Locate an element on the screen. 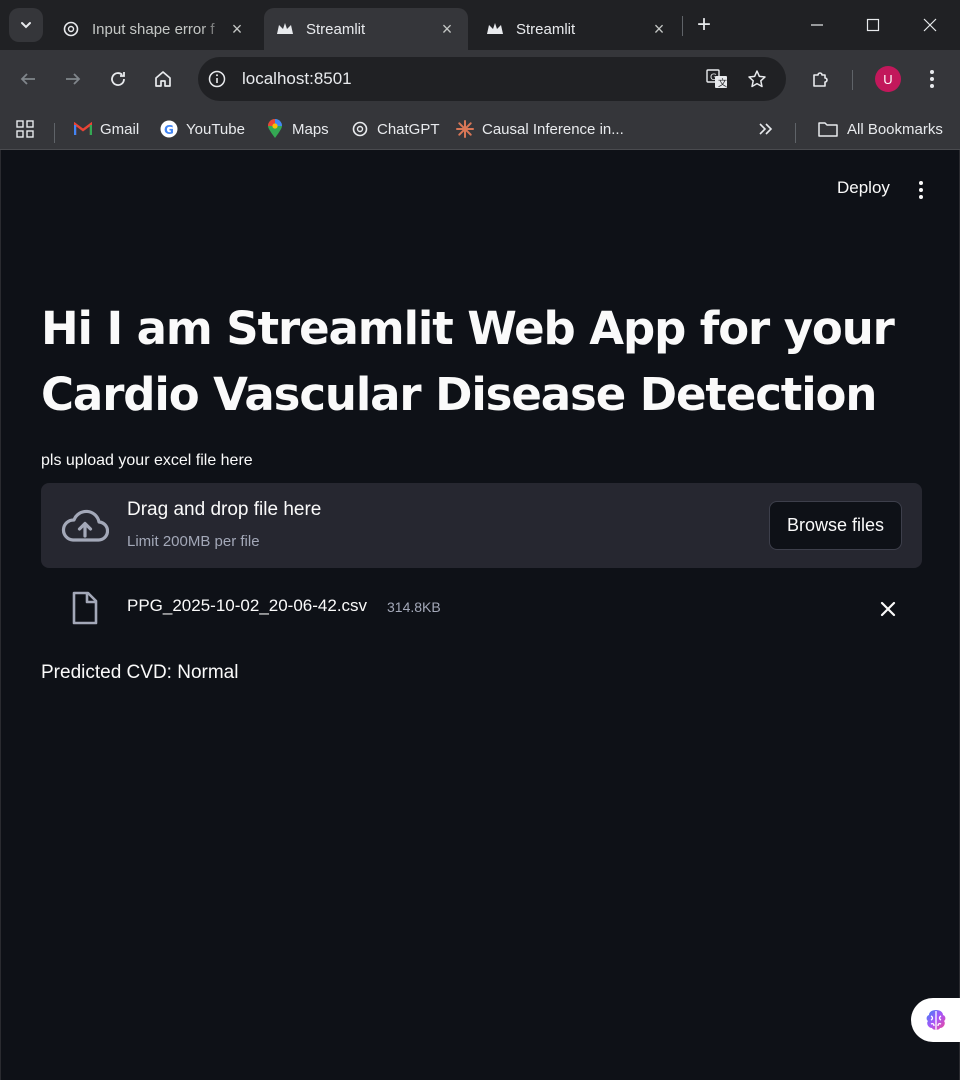 This screenshot has height=1080, width=960. brain-icon is located at coordinates (936, 1020).